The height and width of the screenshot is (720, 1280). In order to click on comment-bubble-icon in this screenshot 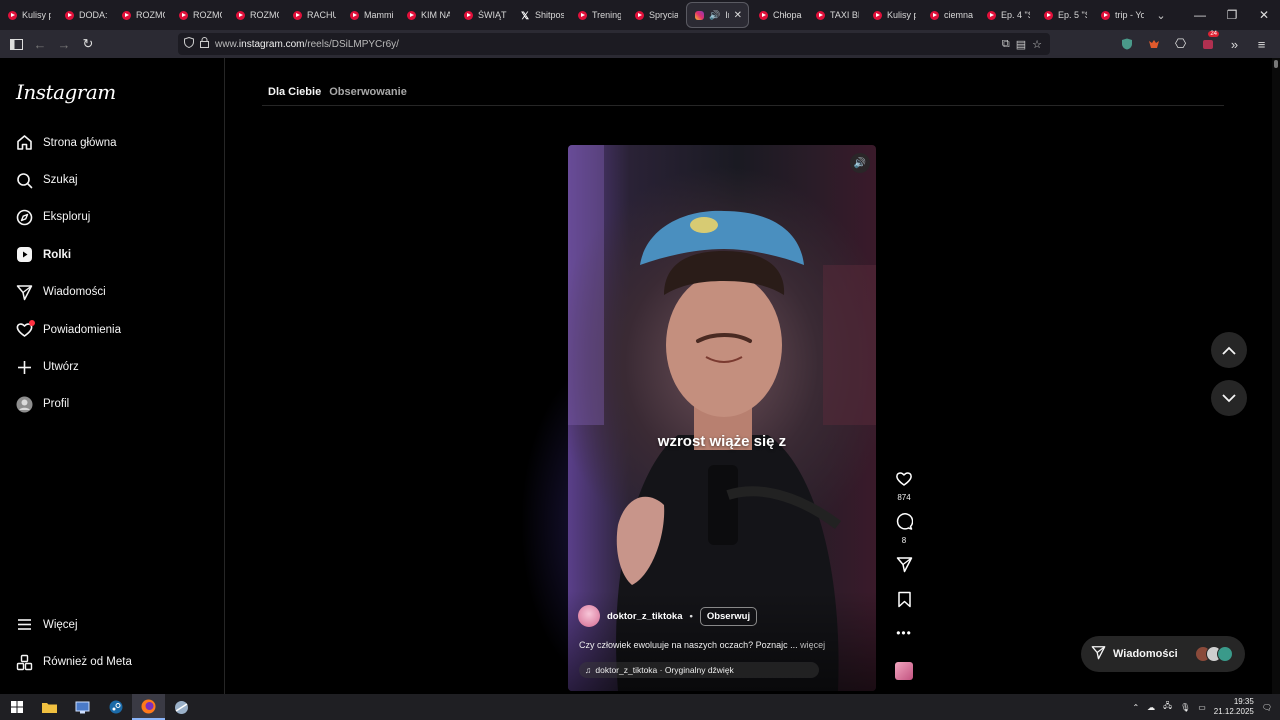, I will do `click(904, 524)`.